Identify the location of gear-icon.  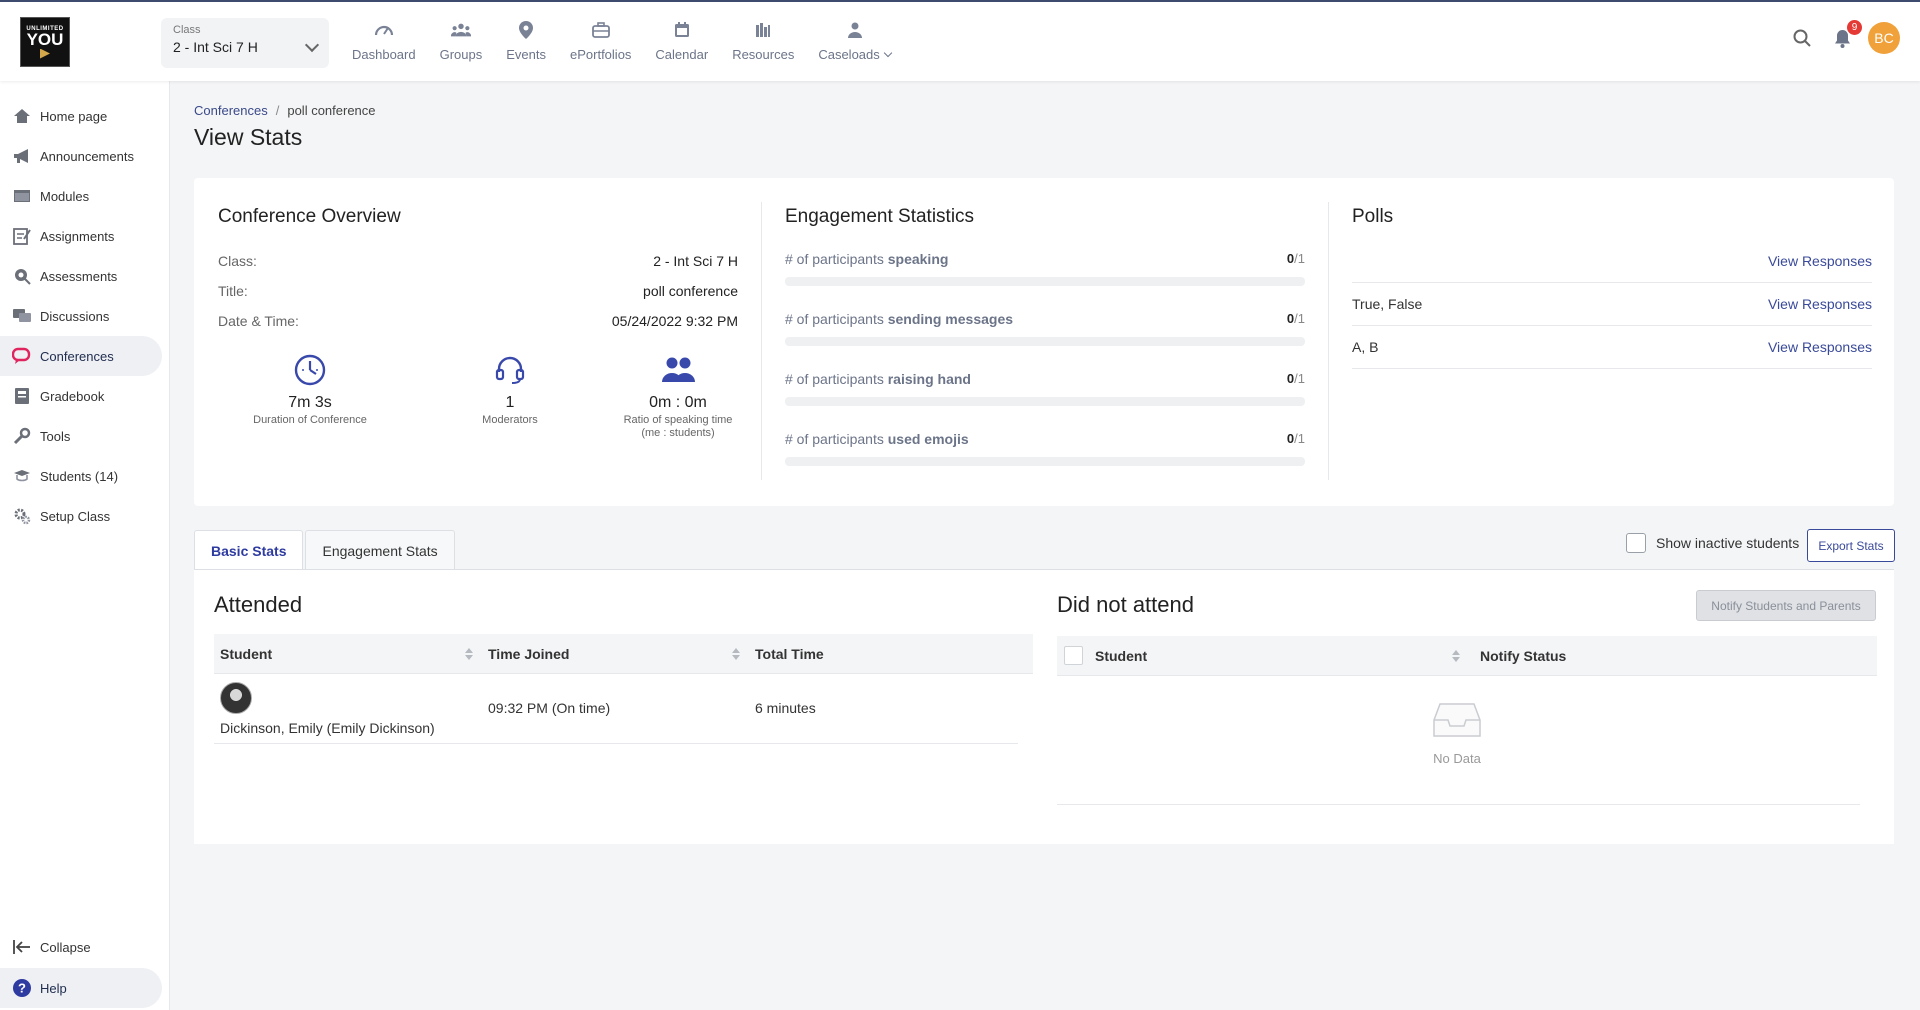
(22, 516).